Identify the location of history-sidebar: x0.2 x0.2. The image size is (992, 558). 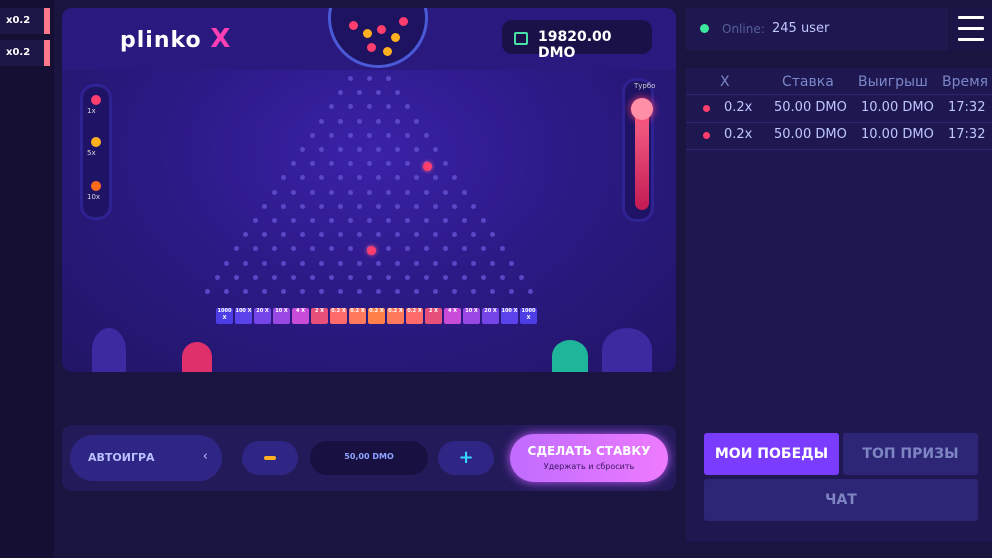
(27, 279).